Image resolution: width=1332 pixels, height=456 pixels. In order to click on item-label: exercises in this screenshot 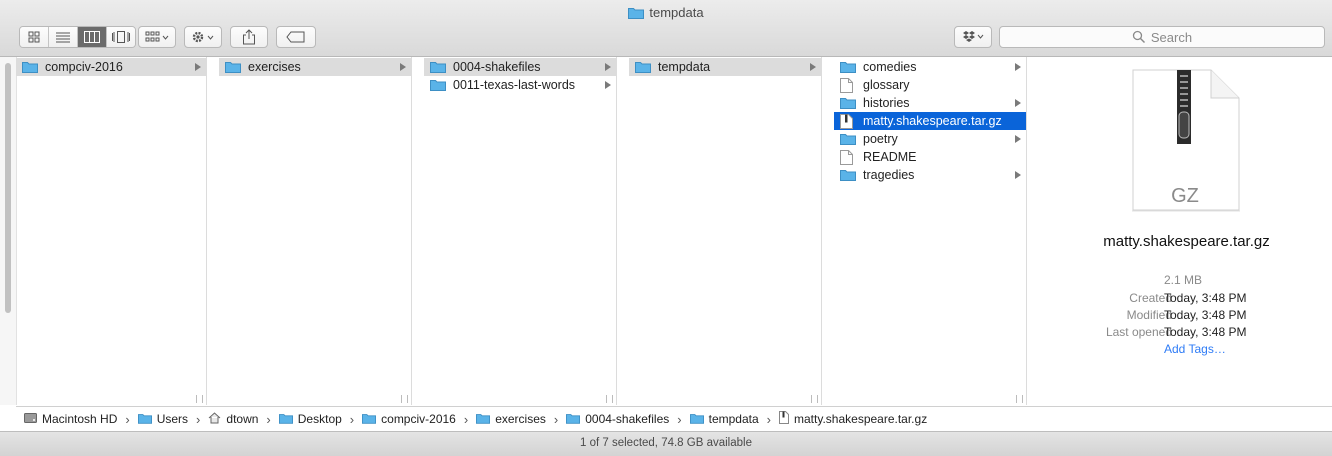, I will do `click(274, 67)`.